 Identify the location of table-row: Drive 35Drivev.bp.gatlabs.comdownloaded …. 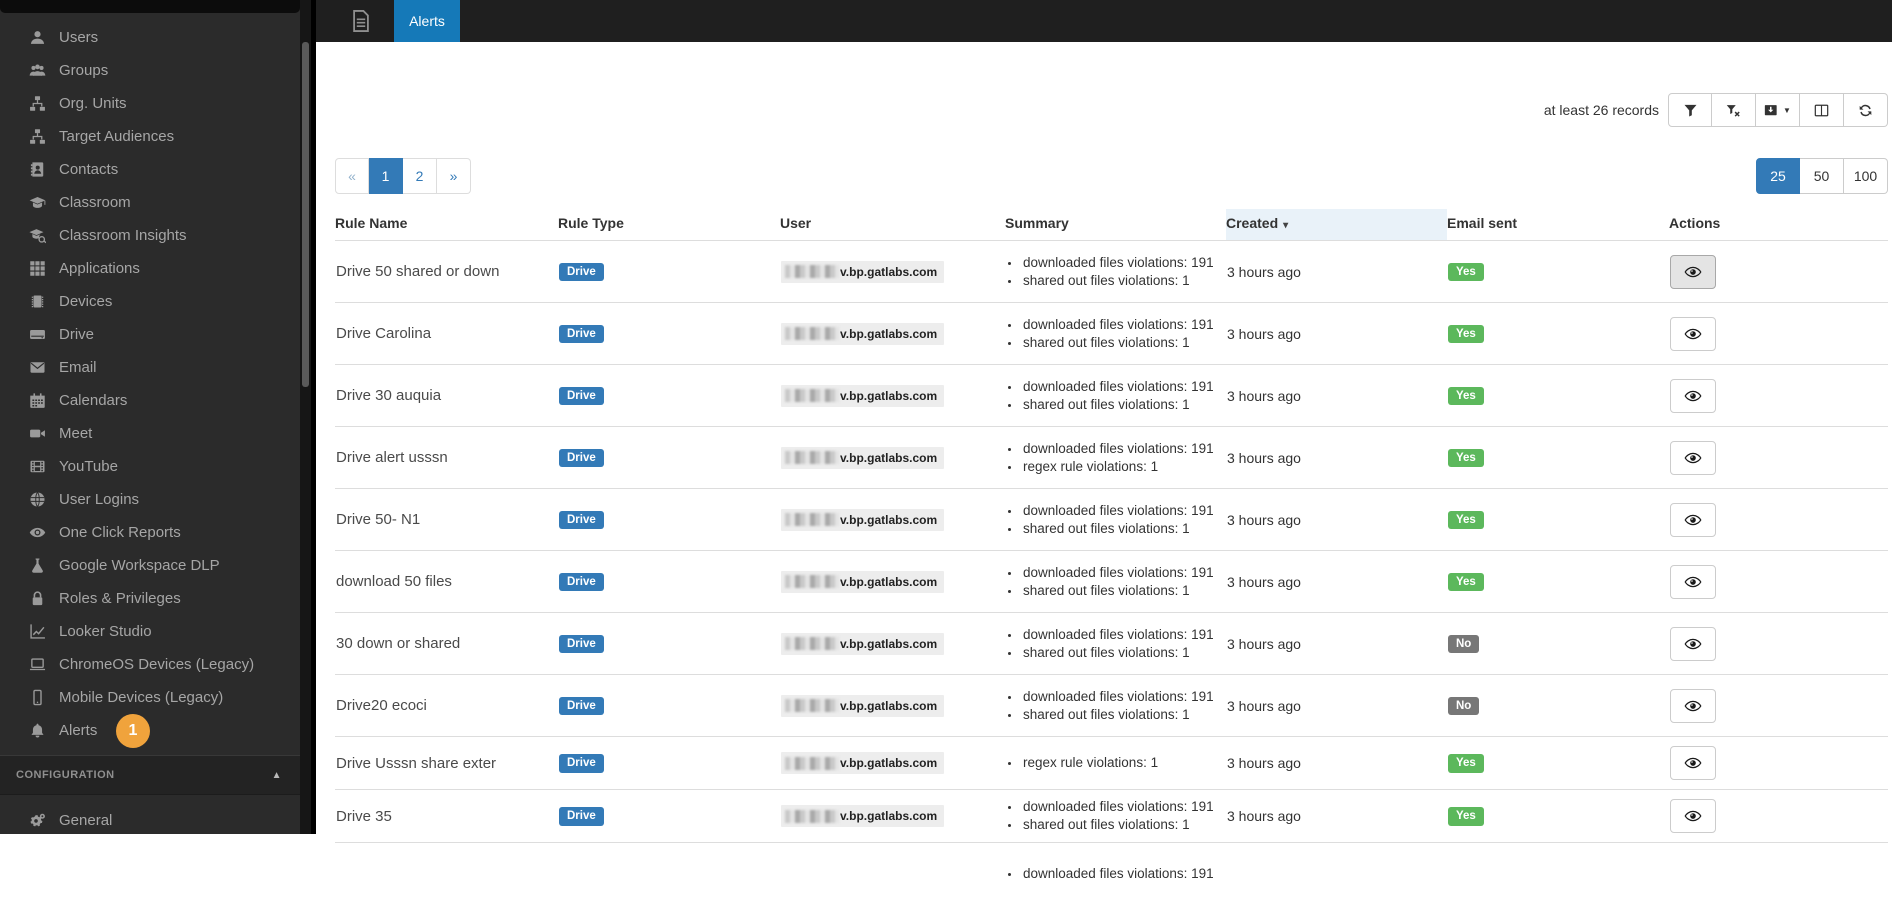
(1111, 816).